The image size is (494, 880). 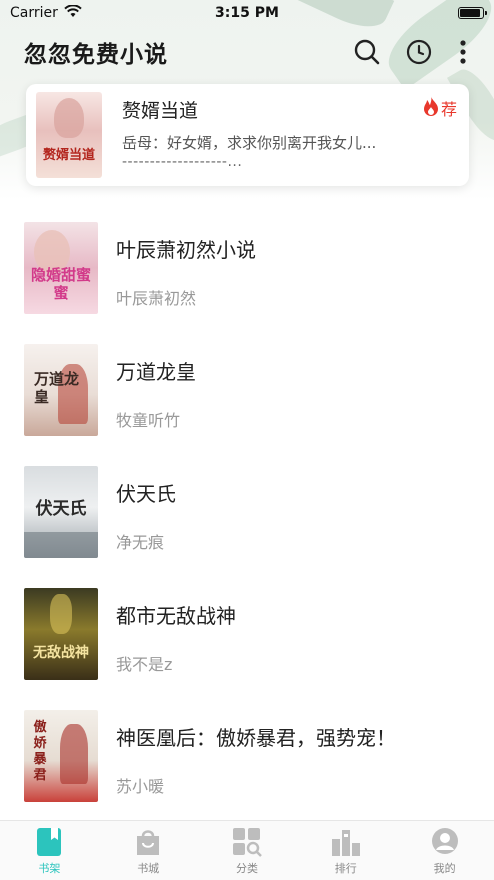 I want to click on history-clock-icon, so click(x=419, y=52).